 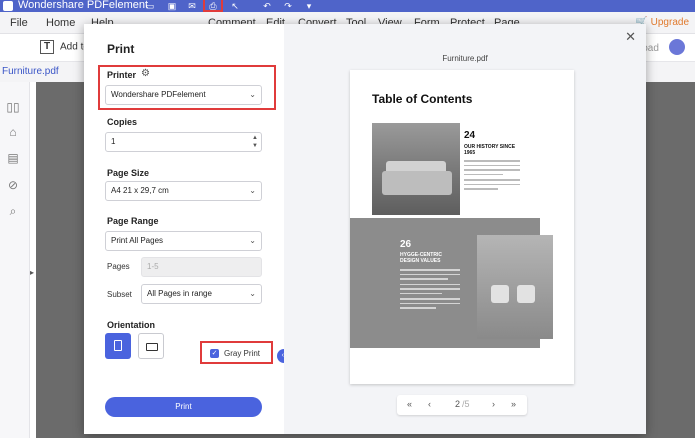 I want to click on subset-select: All Pages in range ⌄, so click(x=201, y=294).